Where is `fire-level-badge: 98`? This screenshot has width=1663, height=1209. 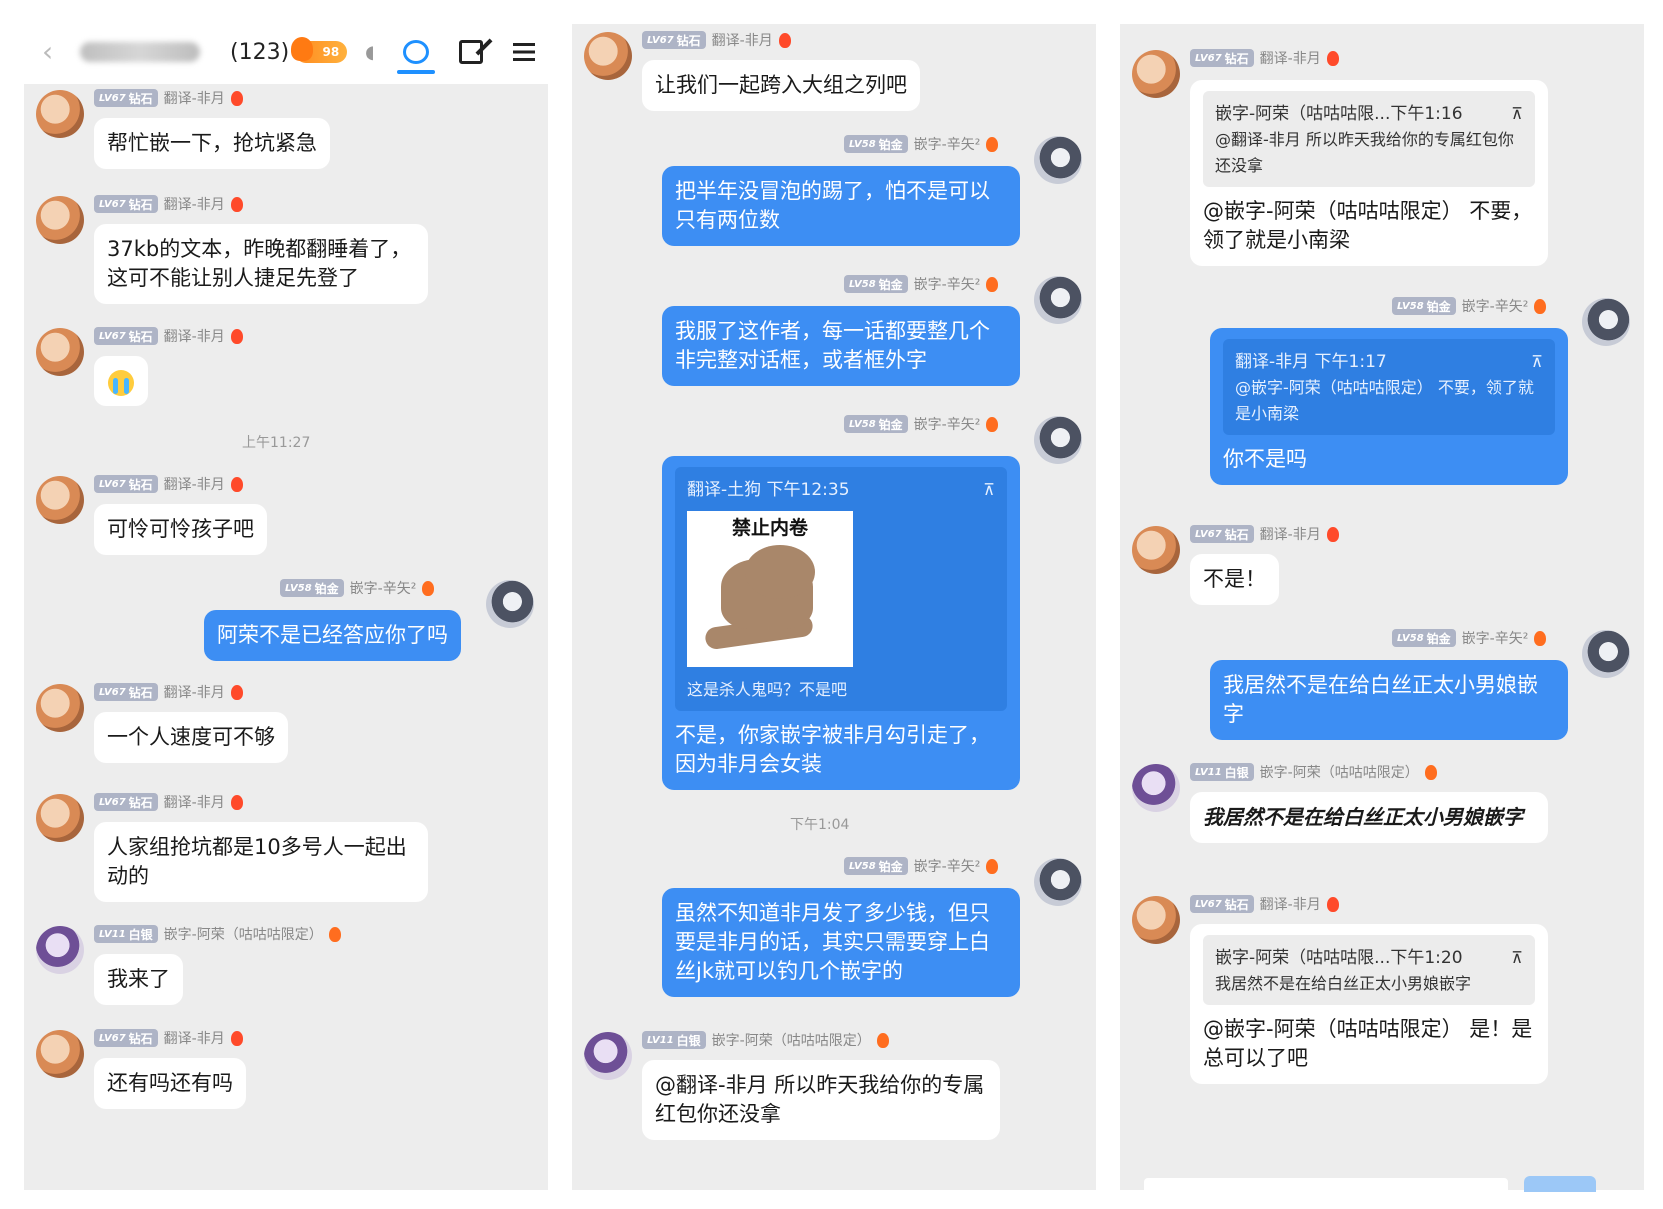 fire-level-badge: 98 is located at coordinates (319, 50).